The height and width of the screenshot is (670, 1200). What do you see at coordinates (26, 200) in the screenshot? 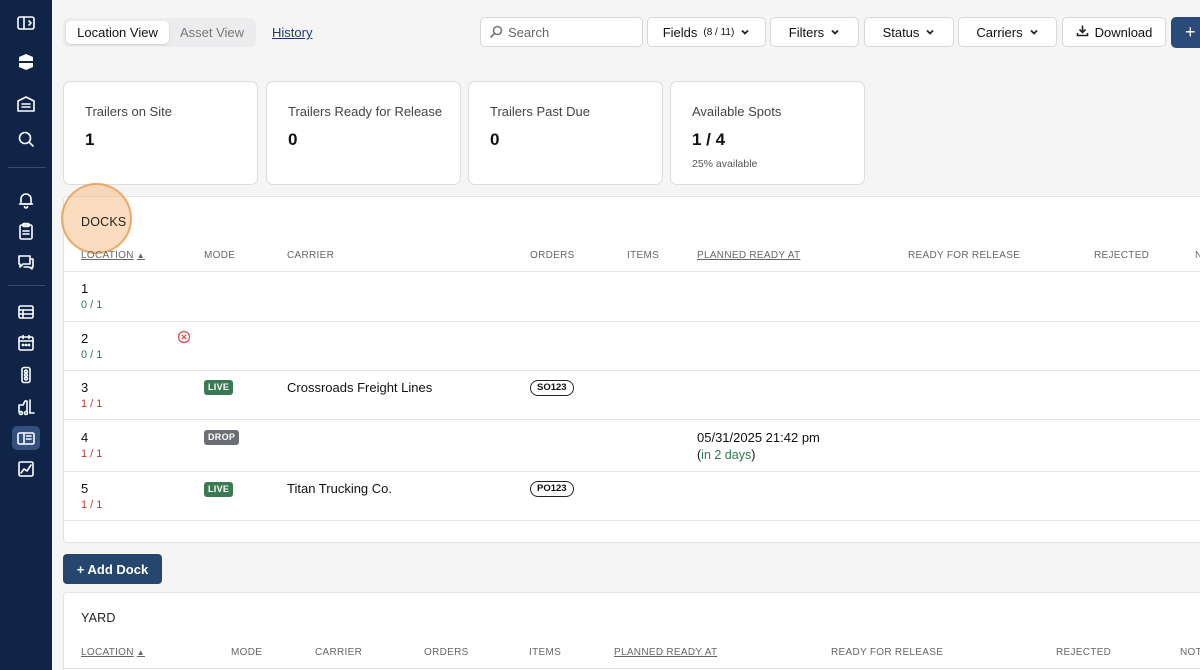
I see `bell-icon` at bounding box center [26, 200].